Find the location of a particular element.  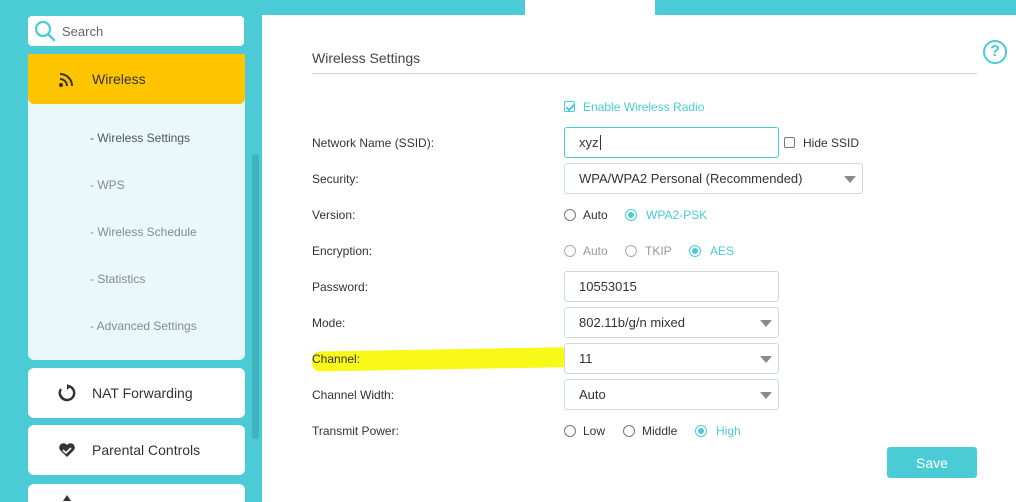

transmit-power-low-label: Low is located at coordinates (594, 431).